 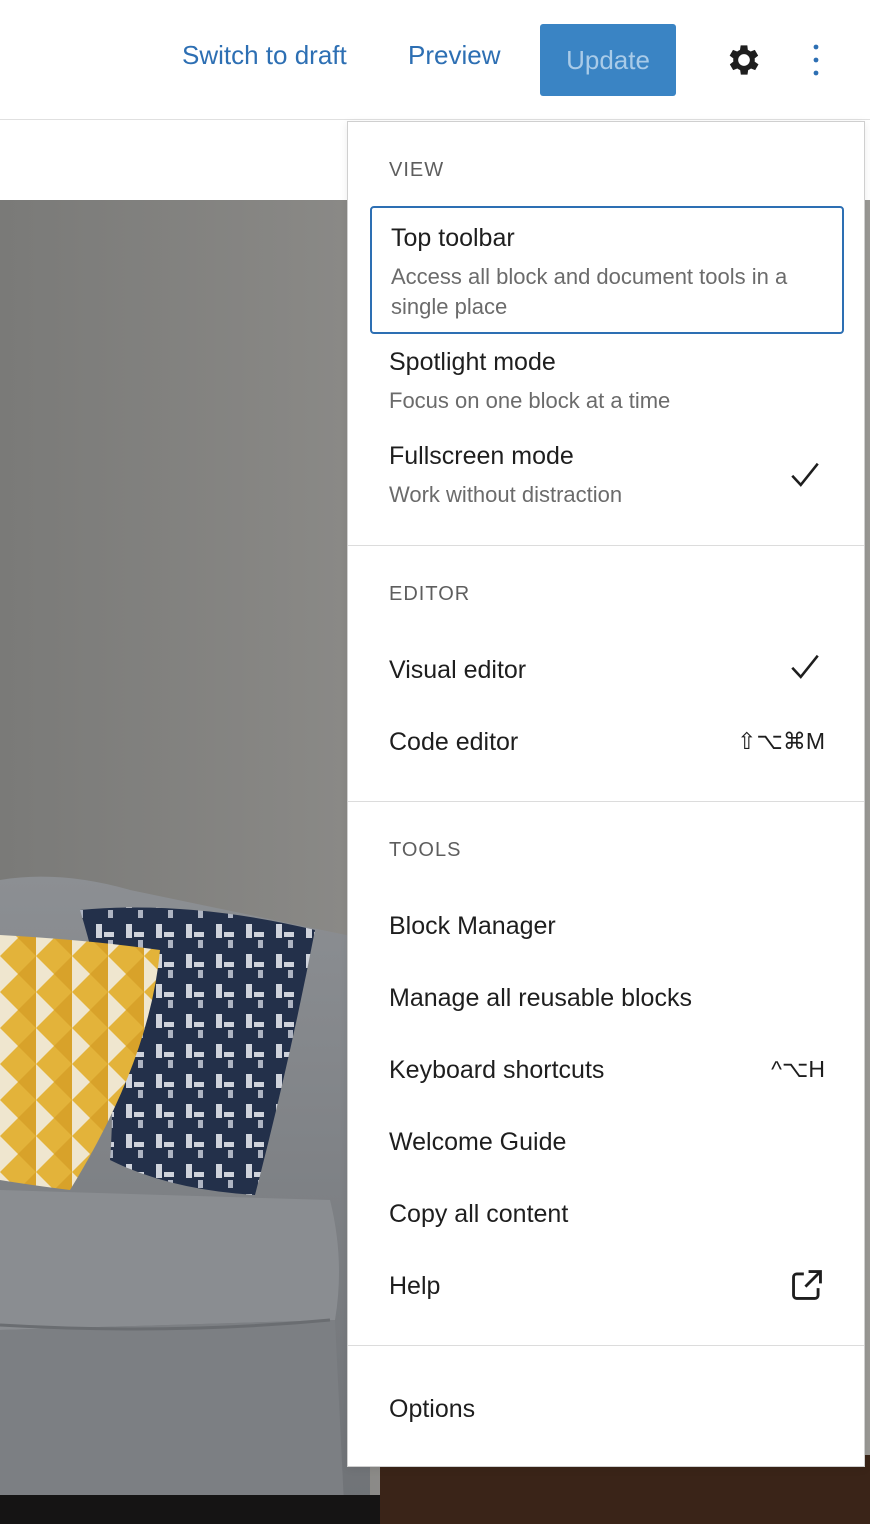 What do you see at coordinates (453, 238) in the screenshot?
I see `item-label: Top toolbar` at bounding box center [453, 238].